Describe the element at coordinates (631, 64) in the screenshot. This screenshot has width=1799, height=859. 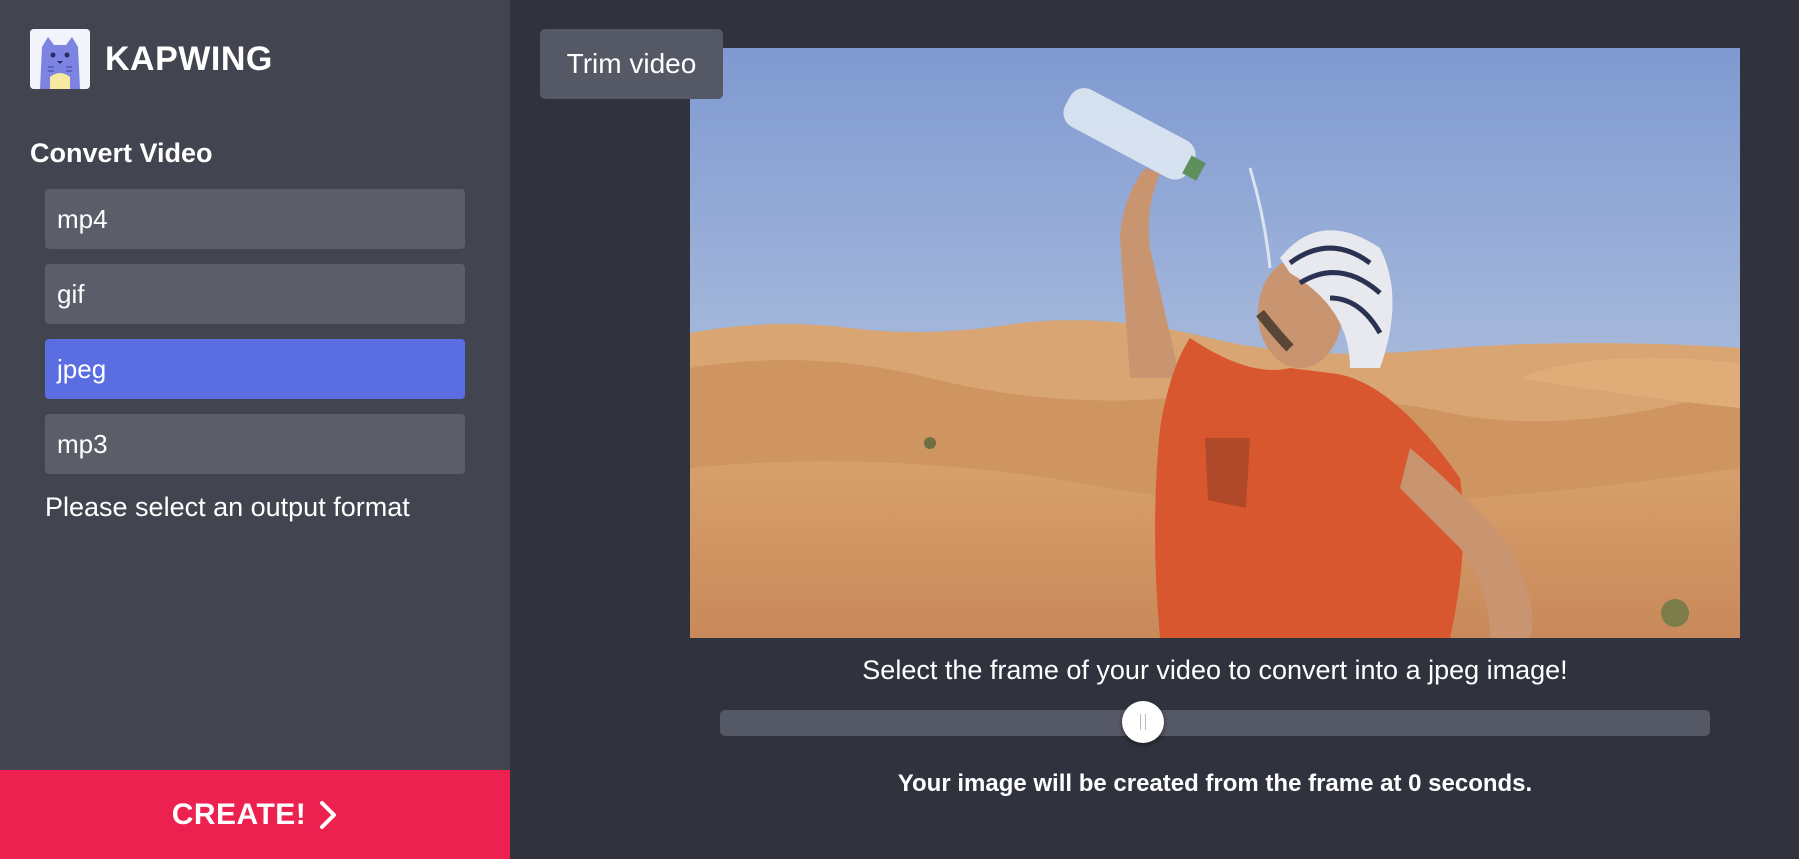
I see `trim-video-button: Trim video` at that location.